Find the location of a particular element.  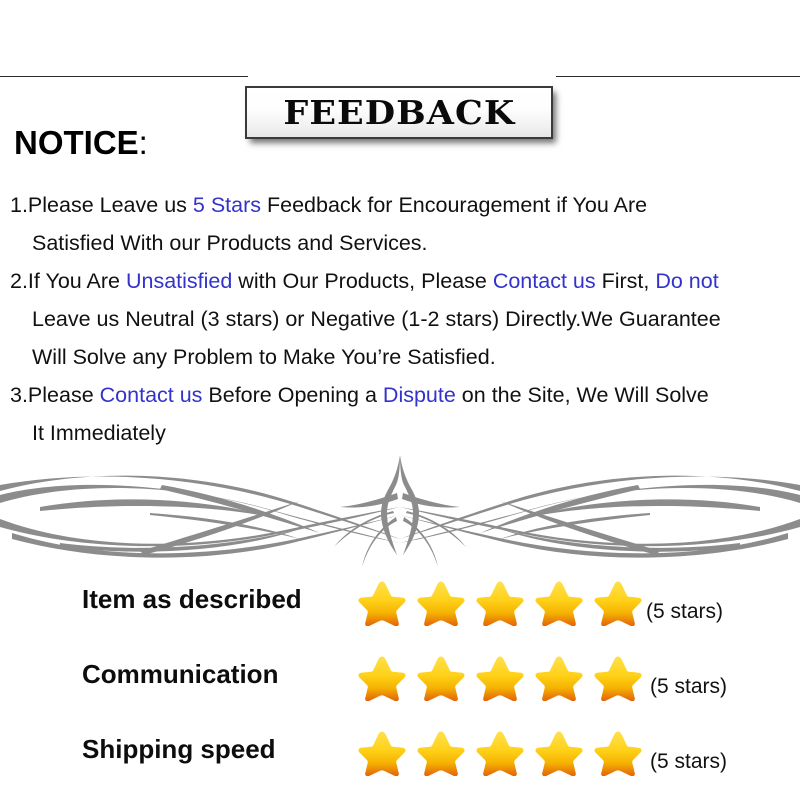

notice-text: First, is located at coordinates (625, 281).